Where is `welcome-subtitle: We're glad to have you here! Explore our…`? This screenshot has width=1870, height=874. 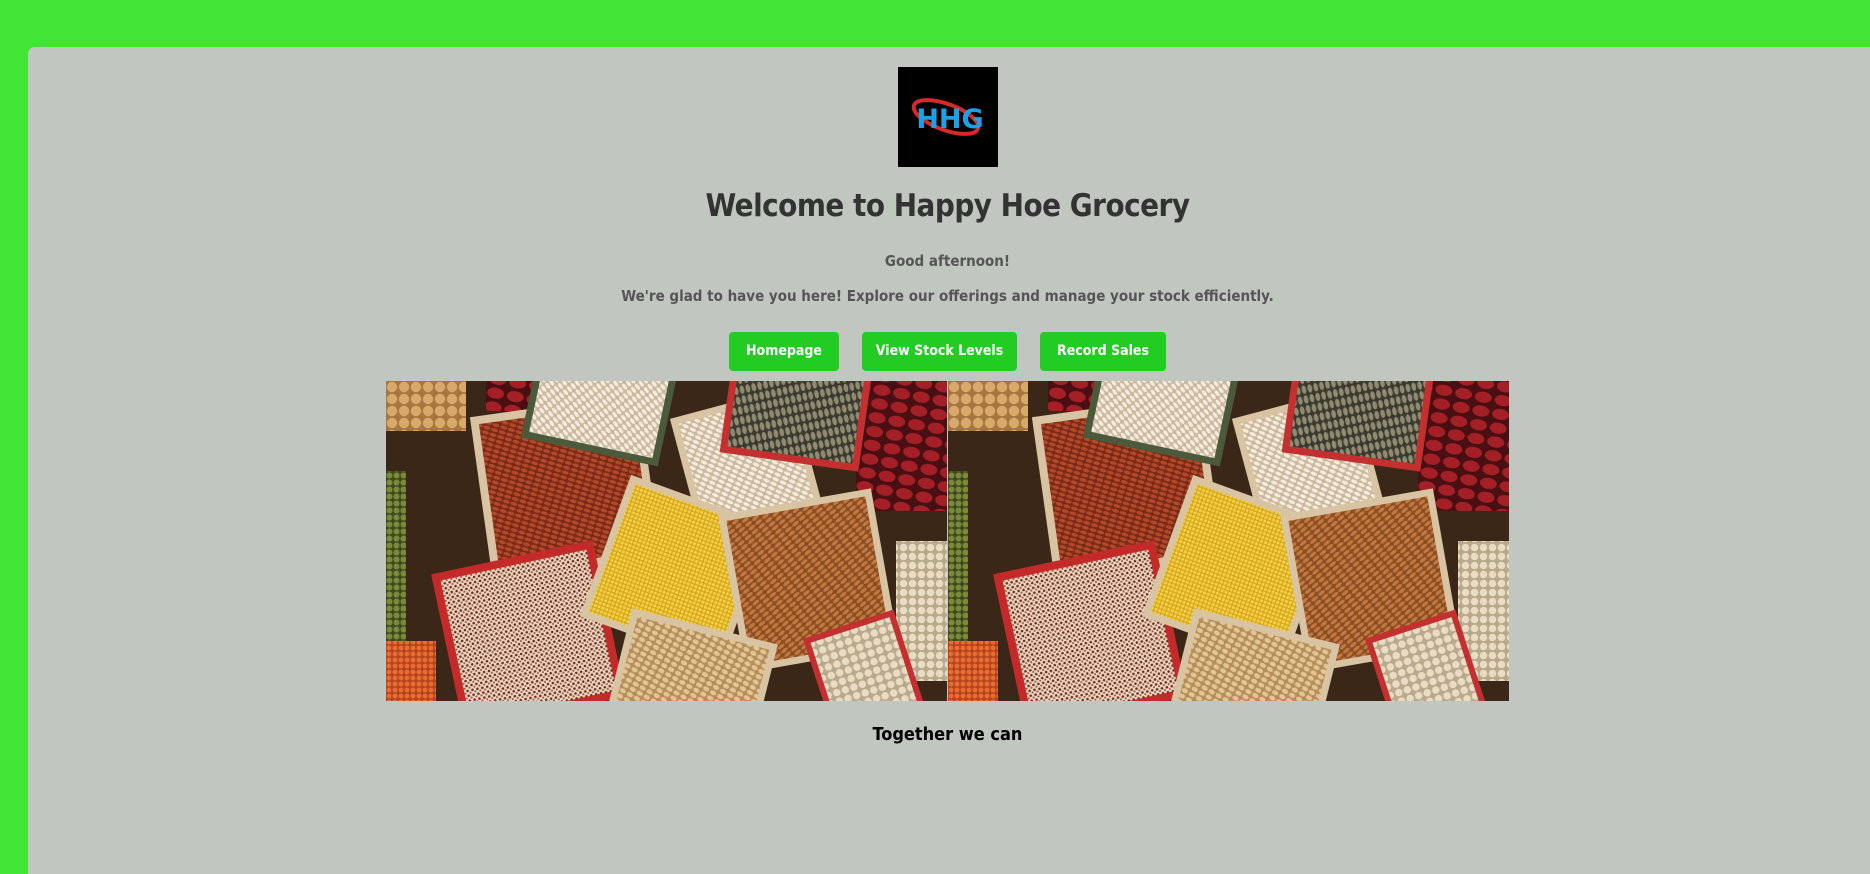
welcome-subtitle: We're glad to have you here! Explore our… is located at coordinates (947, 296).